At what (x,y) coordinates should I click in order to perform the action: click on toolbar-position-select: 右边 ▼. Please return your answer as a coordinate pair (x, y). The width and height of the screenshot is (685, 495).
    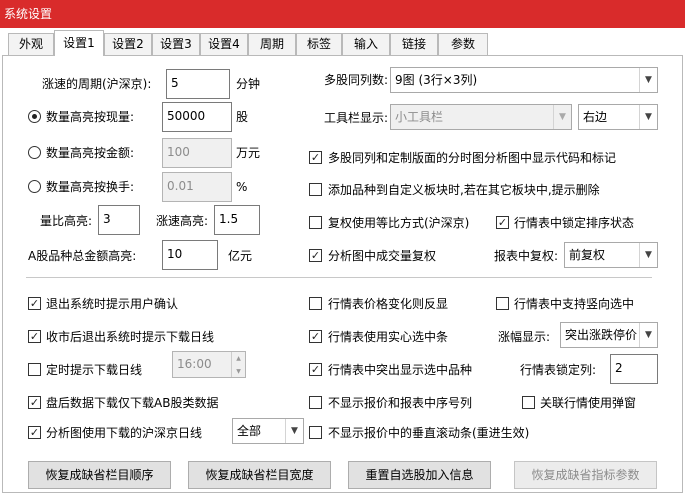
    Looking at the image, I should click on (618, 117).